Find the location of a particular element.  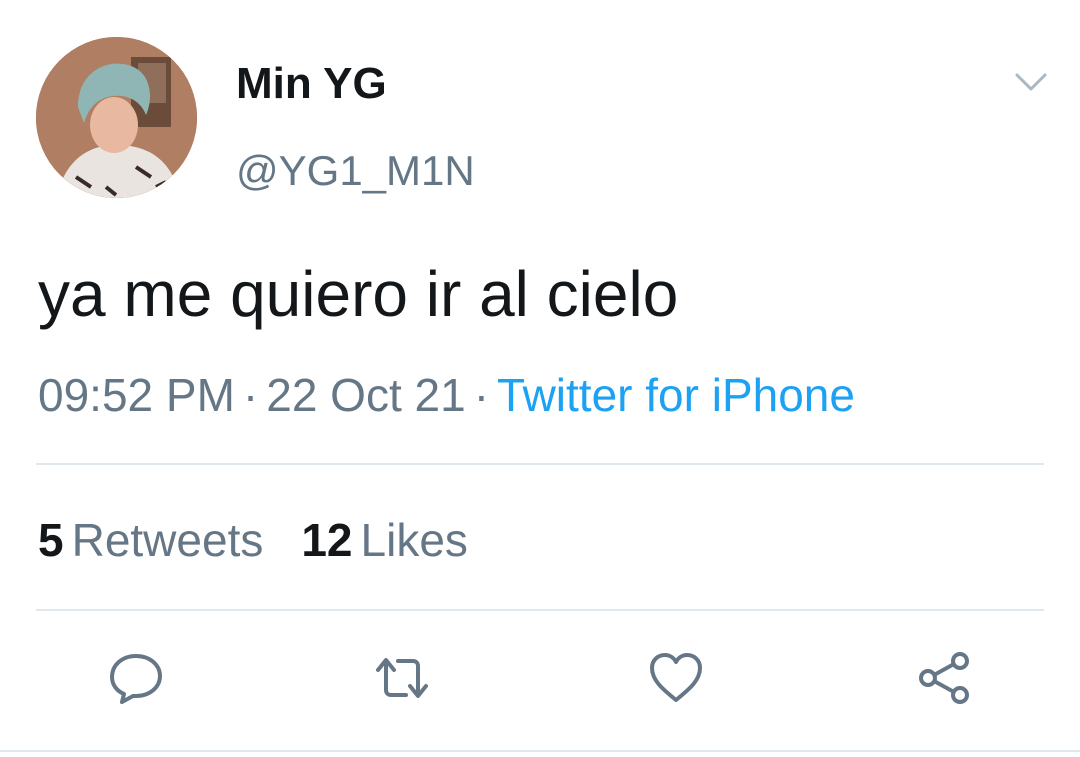

tweet-source-link: Twitter for iPhone is located at coordinates (676, 395).